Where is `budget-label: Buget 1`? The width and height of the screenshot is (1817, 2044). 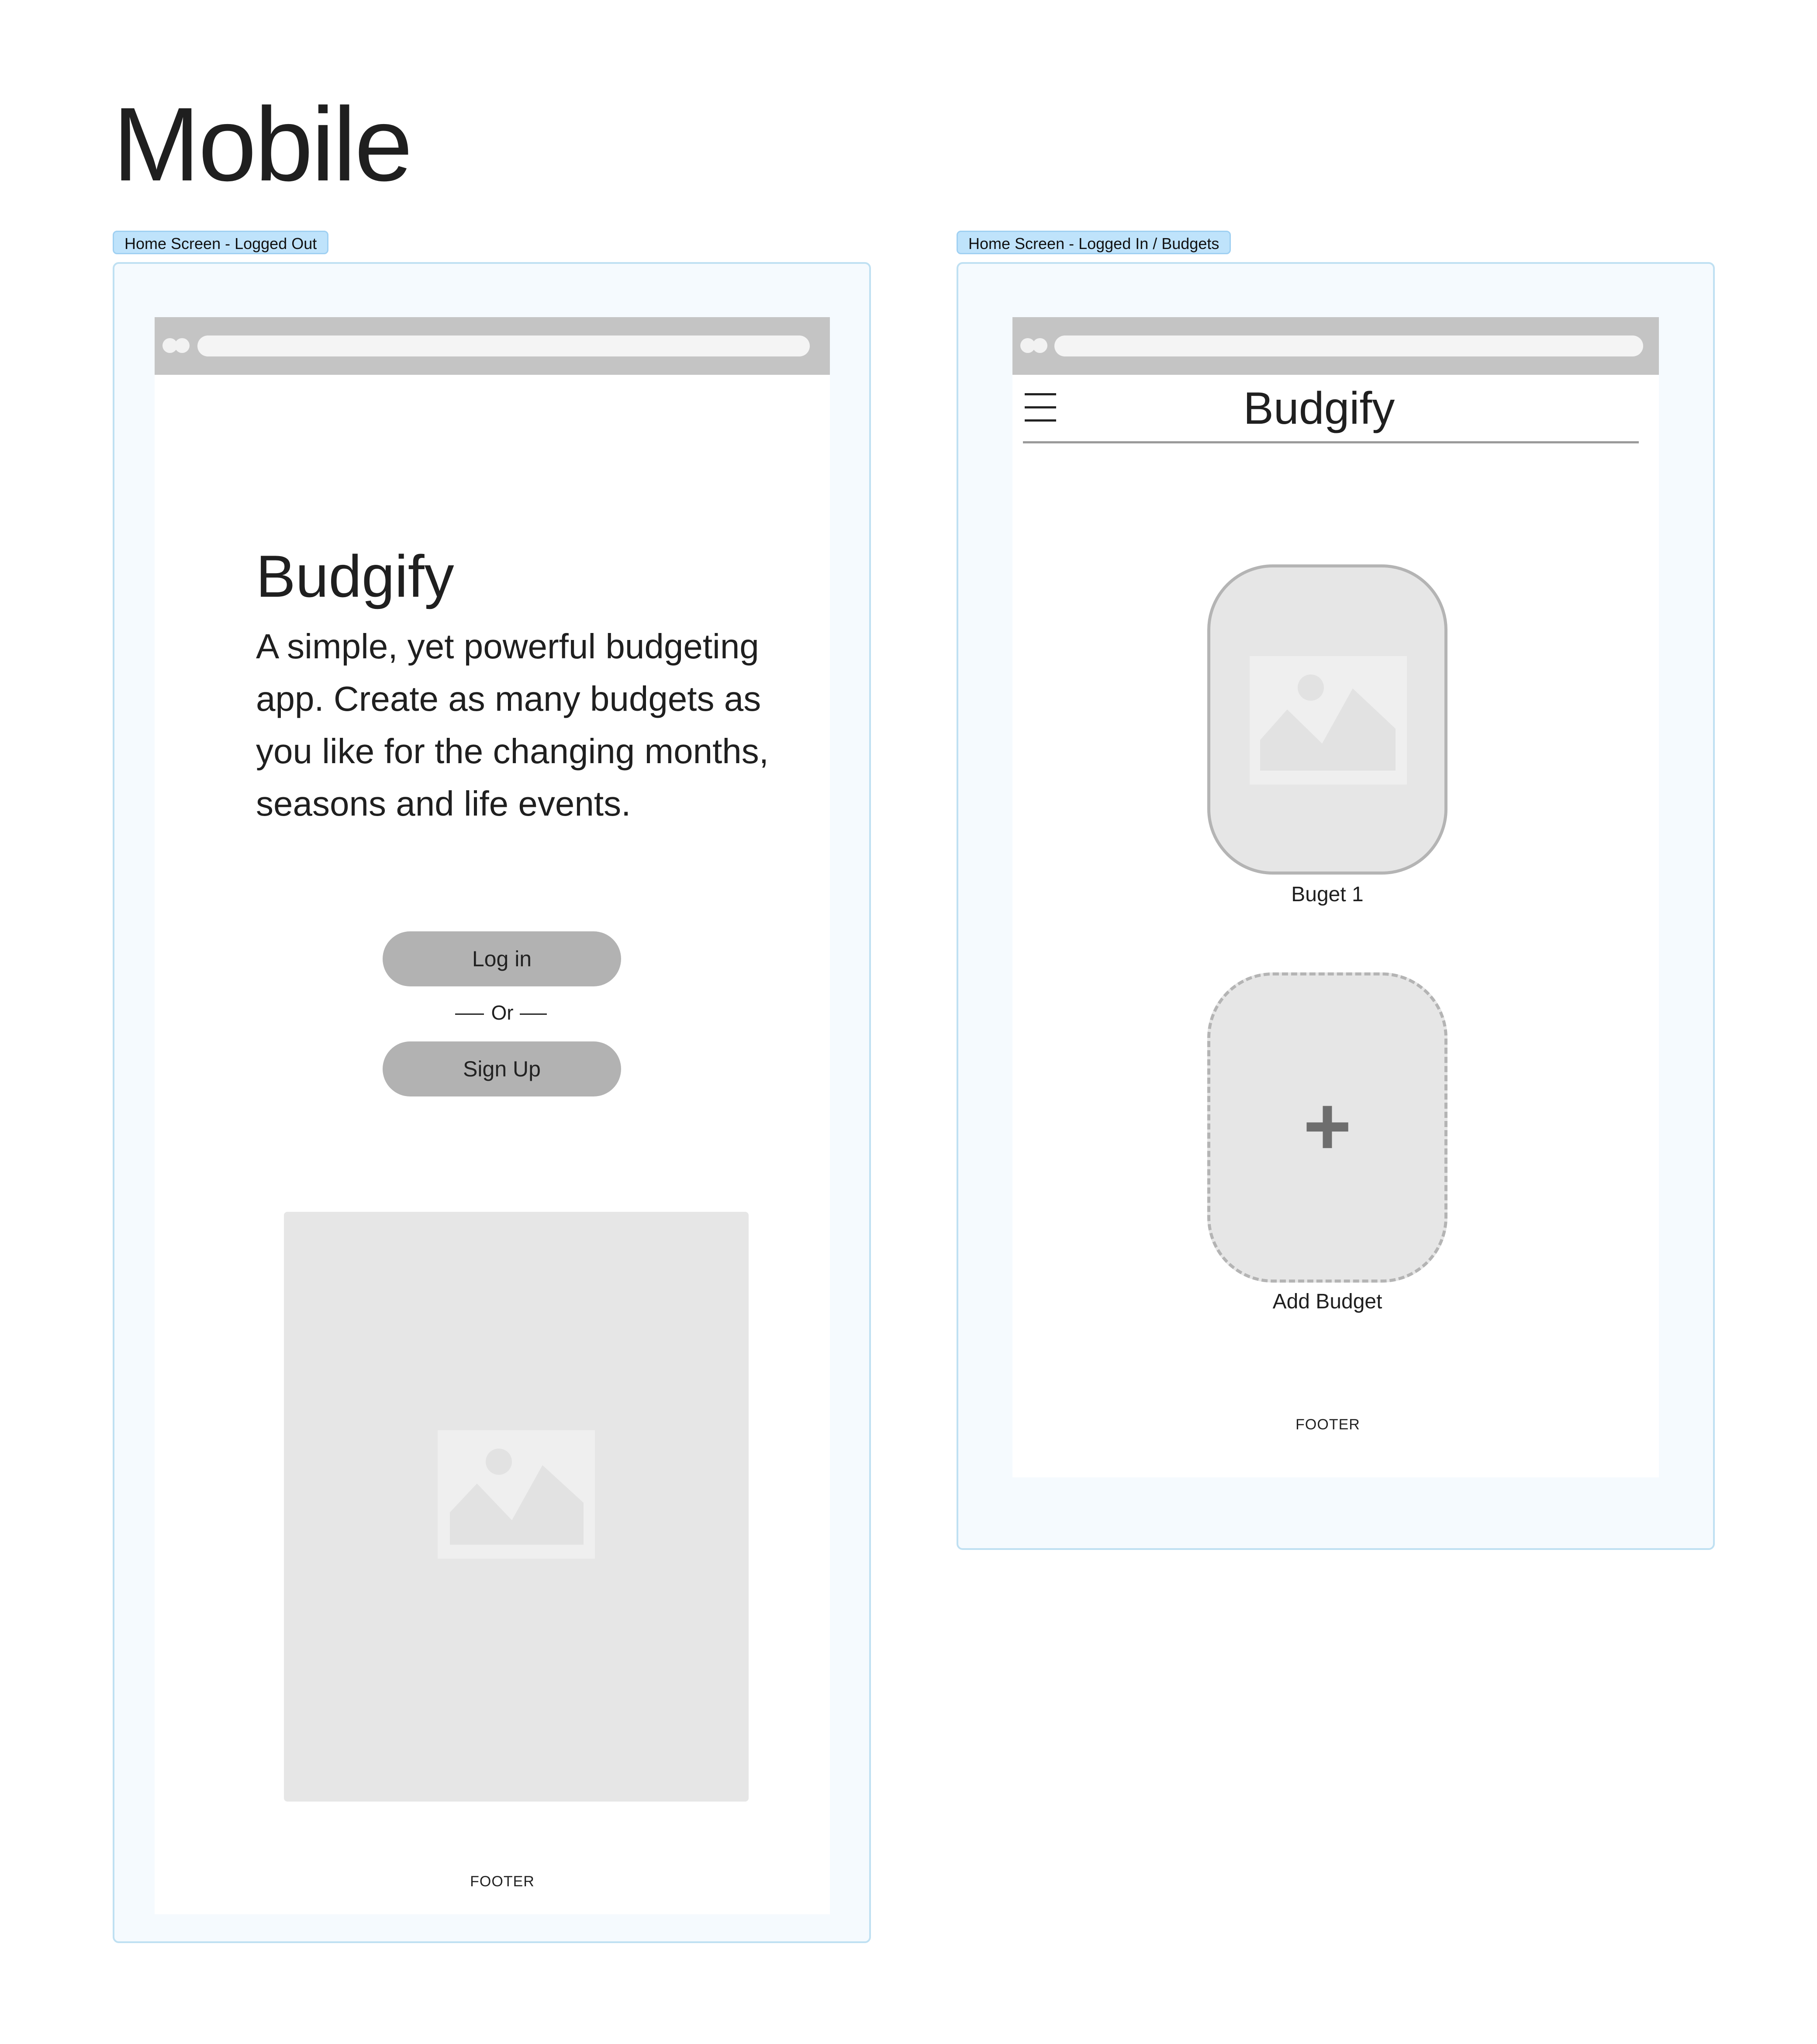
budget-label: Buget 1 is located at coordinates (1327, 894).